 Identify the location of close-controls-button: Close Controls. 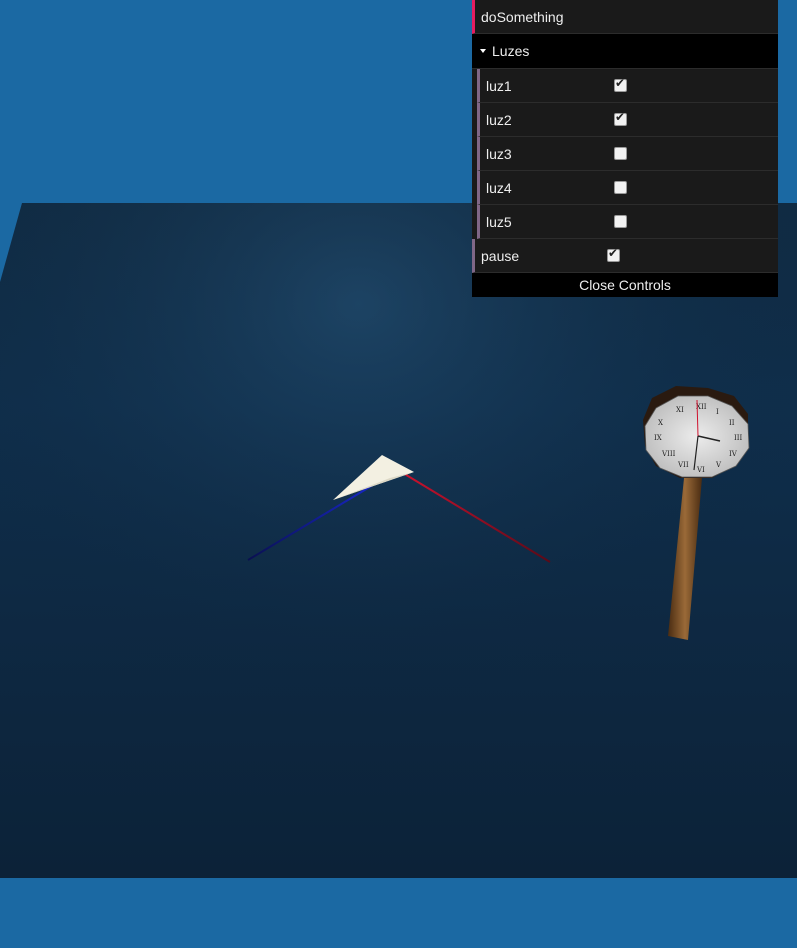
(625, 285).